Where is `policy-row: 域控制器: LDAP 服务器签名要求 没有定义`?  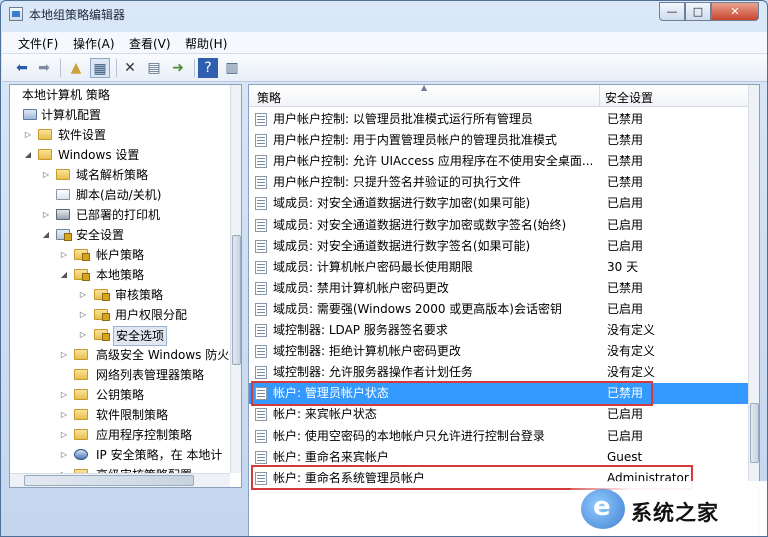 policy-row: 域控制器: LDAP 服务器签名要求 没有定义 is located at coordinates (498, 330).